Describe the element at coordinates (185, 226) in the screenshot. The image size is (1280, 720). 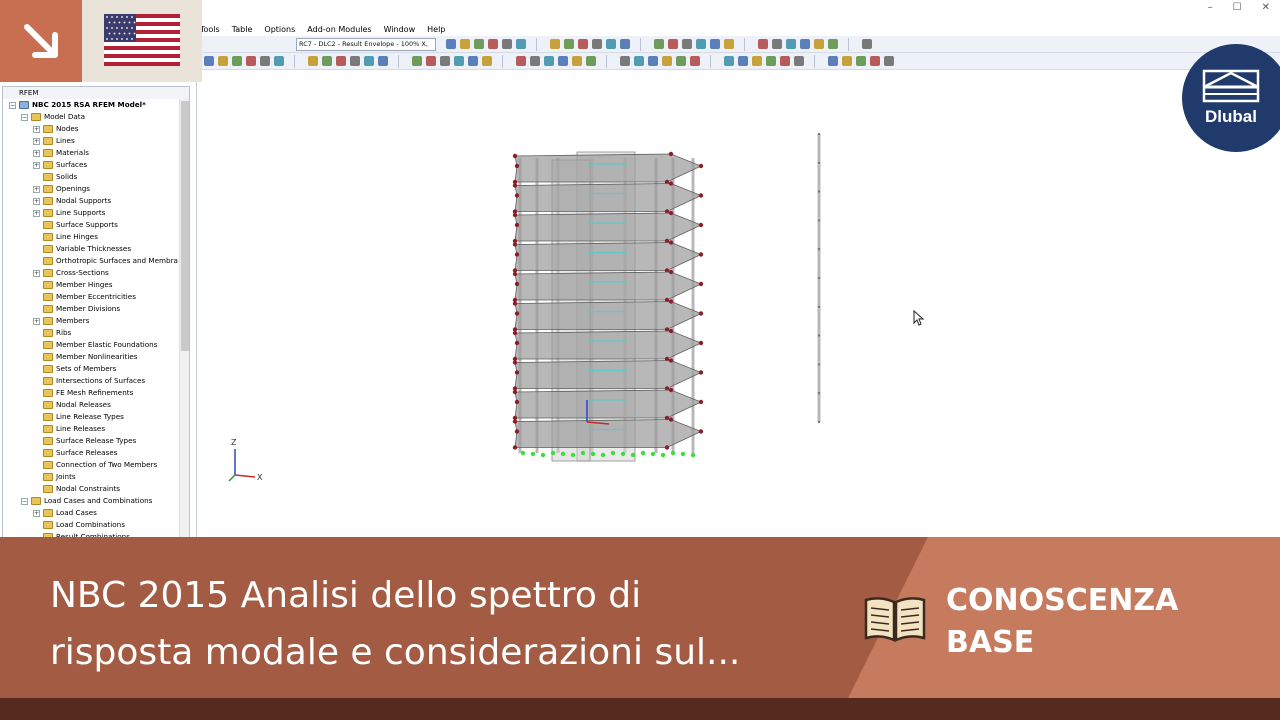
I see `scrollbar-thumb` at that location.